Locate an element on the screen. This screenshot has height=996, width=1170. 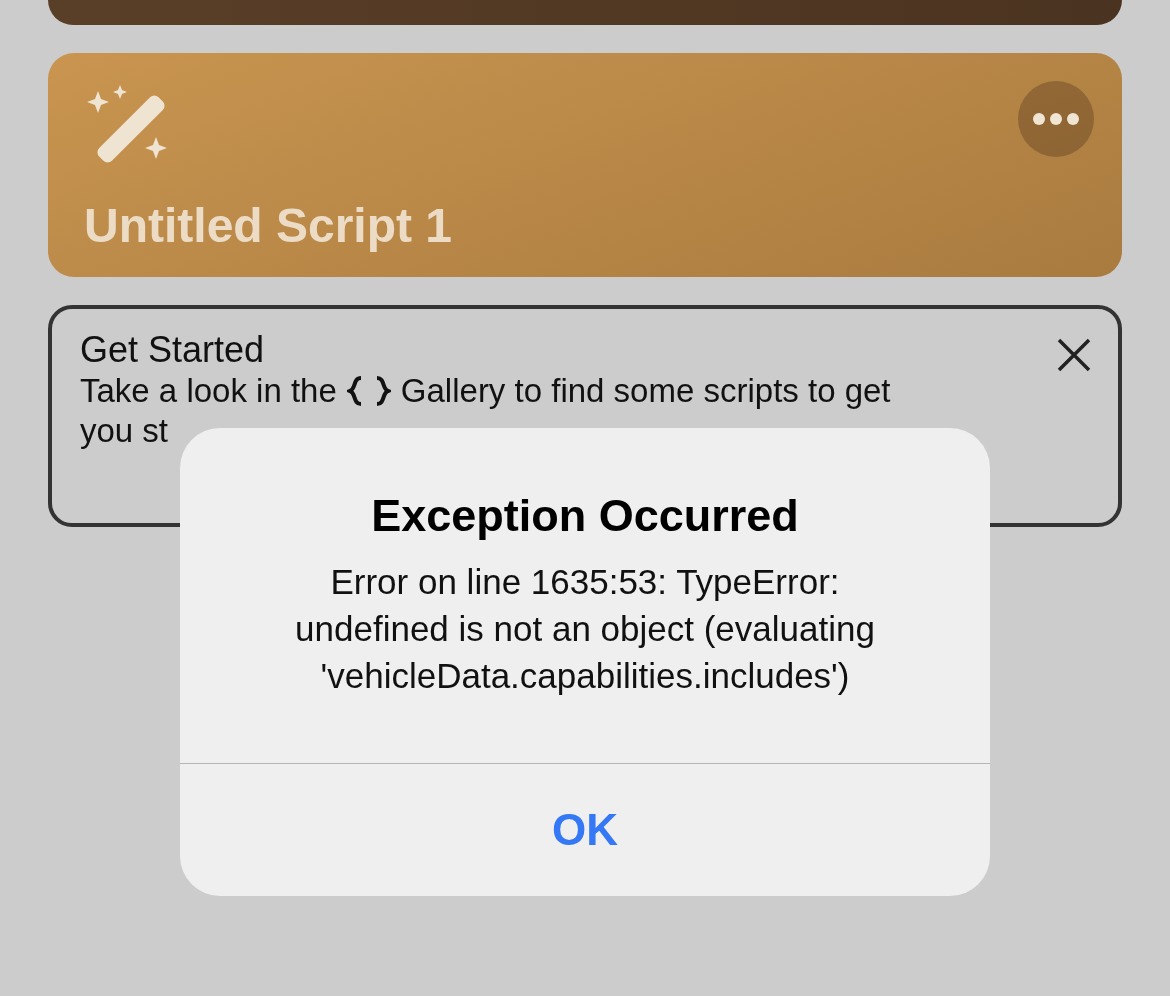
card-text: Gallery to find some scripts to get is located at coordinates (645, 391).